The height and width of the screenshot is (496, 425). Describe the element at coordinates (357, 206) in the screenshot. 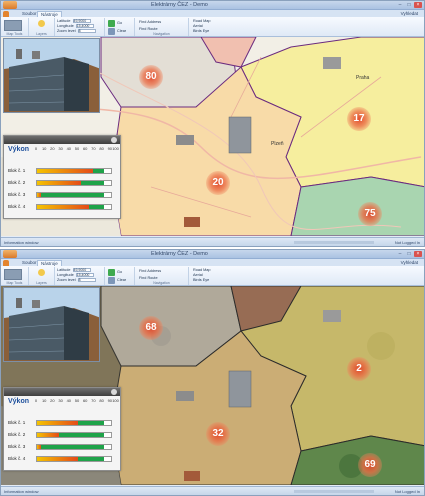

I see `region-south` at that location.